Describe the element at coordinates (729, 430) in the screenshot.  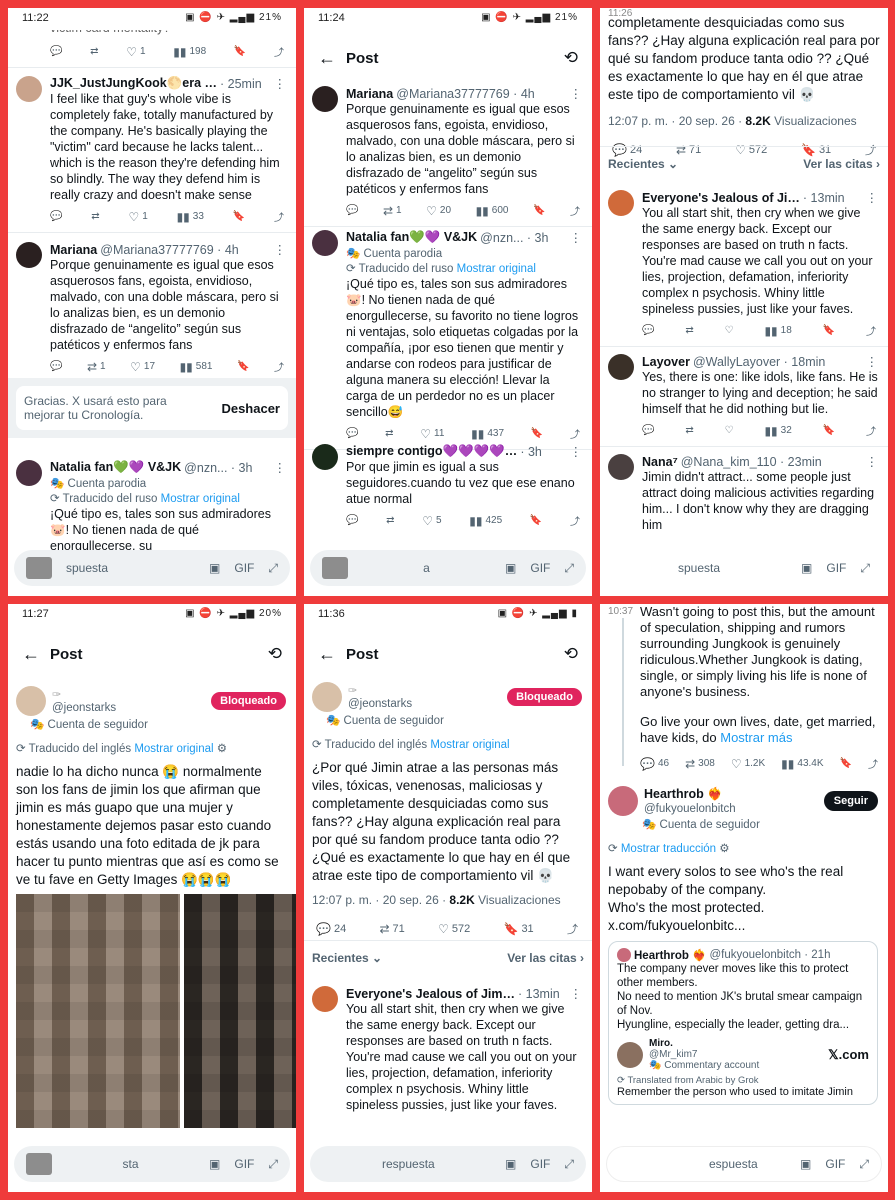
I see `like-icon: ♡` at that location.